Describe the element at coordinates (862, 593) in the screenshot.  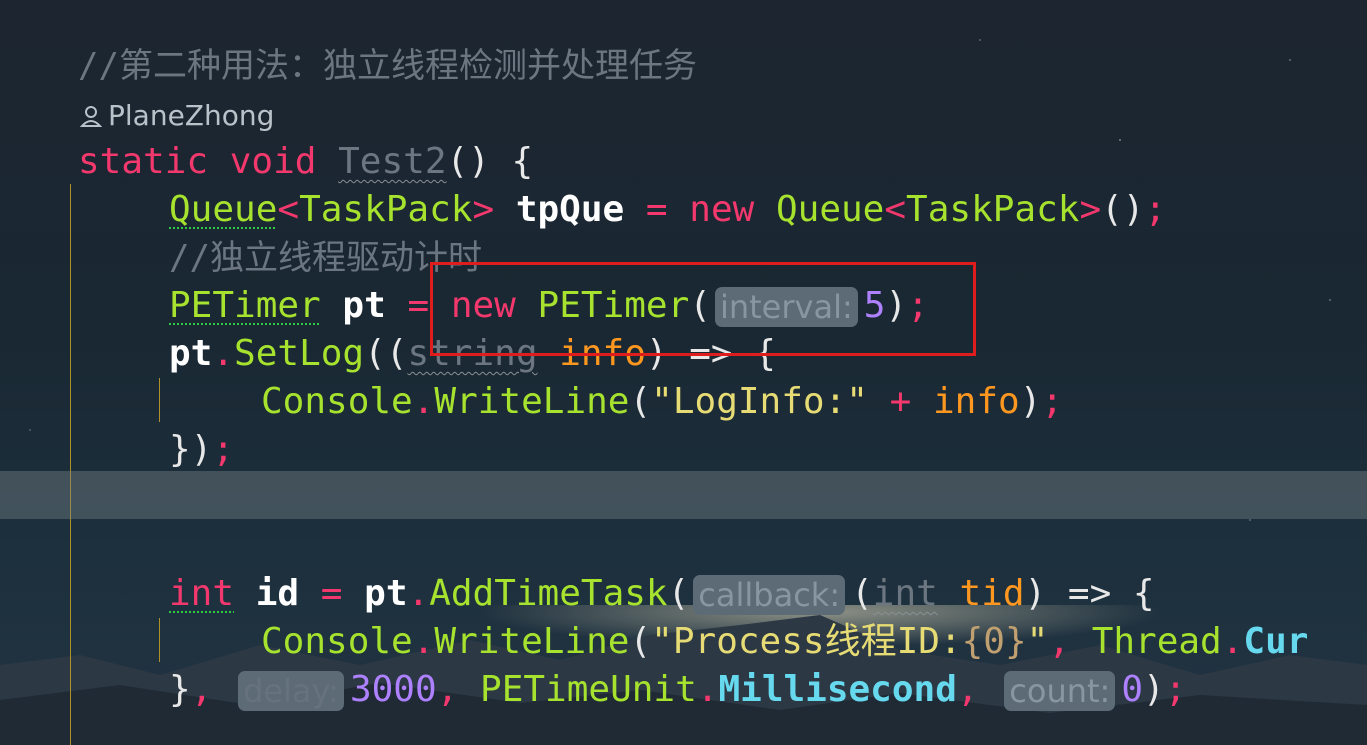
I see `lambda-open-paren: (` at that location.